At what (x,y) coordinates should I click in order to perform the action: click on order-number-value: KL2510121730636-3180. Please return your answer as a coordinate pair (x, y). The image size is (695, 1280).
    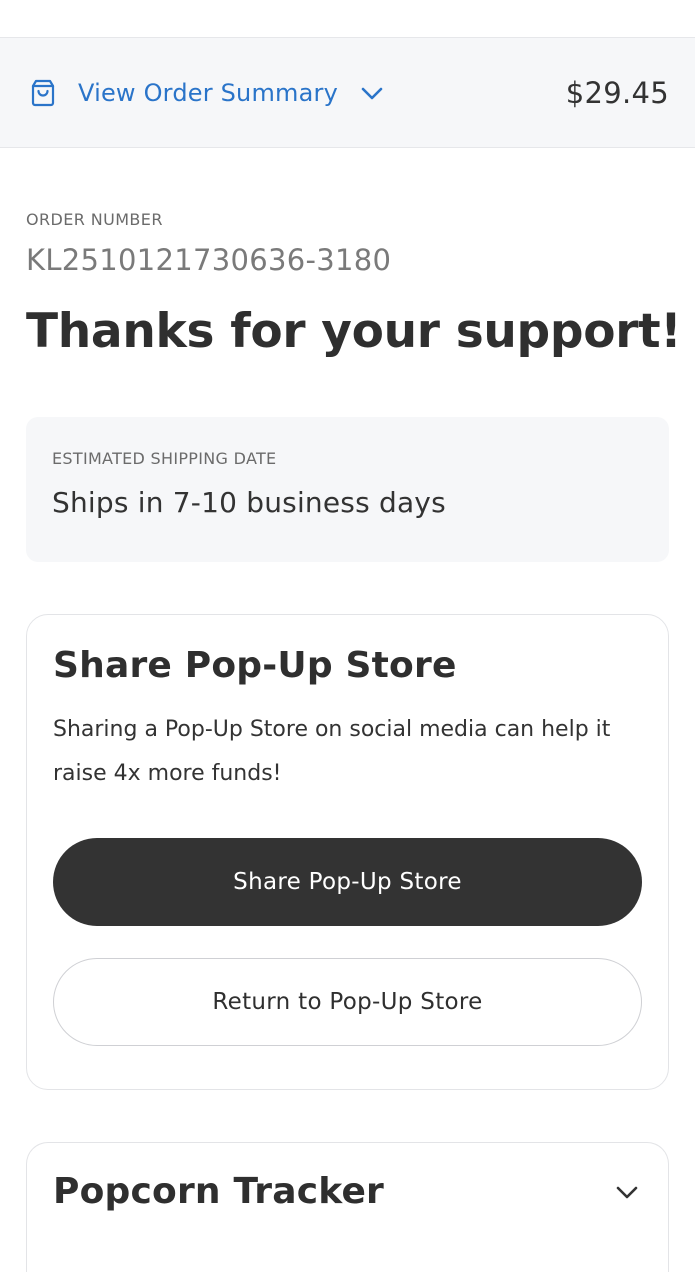
    Looking at the image, I should click on (209, 260).